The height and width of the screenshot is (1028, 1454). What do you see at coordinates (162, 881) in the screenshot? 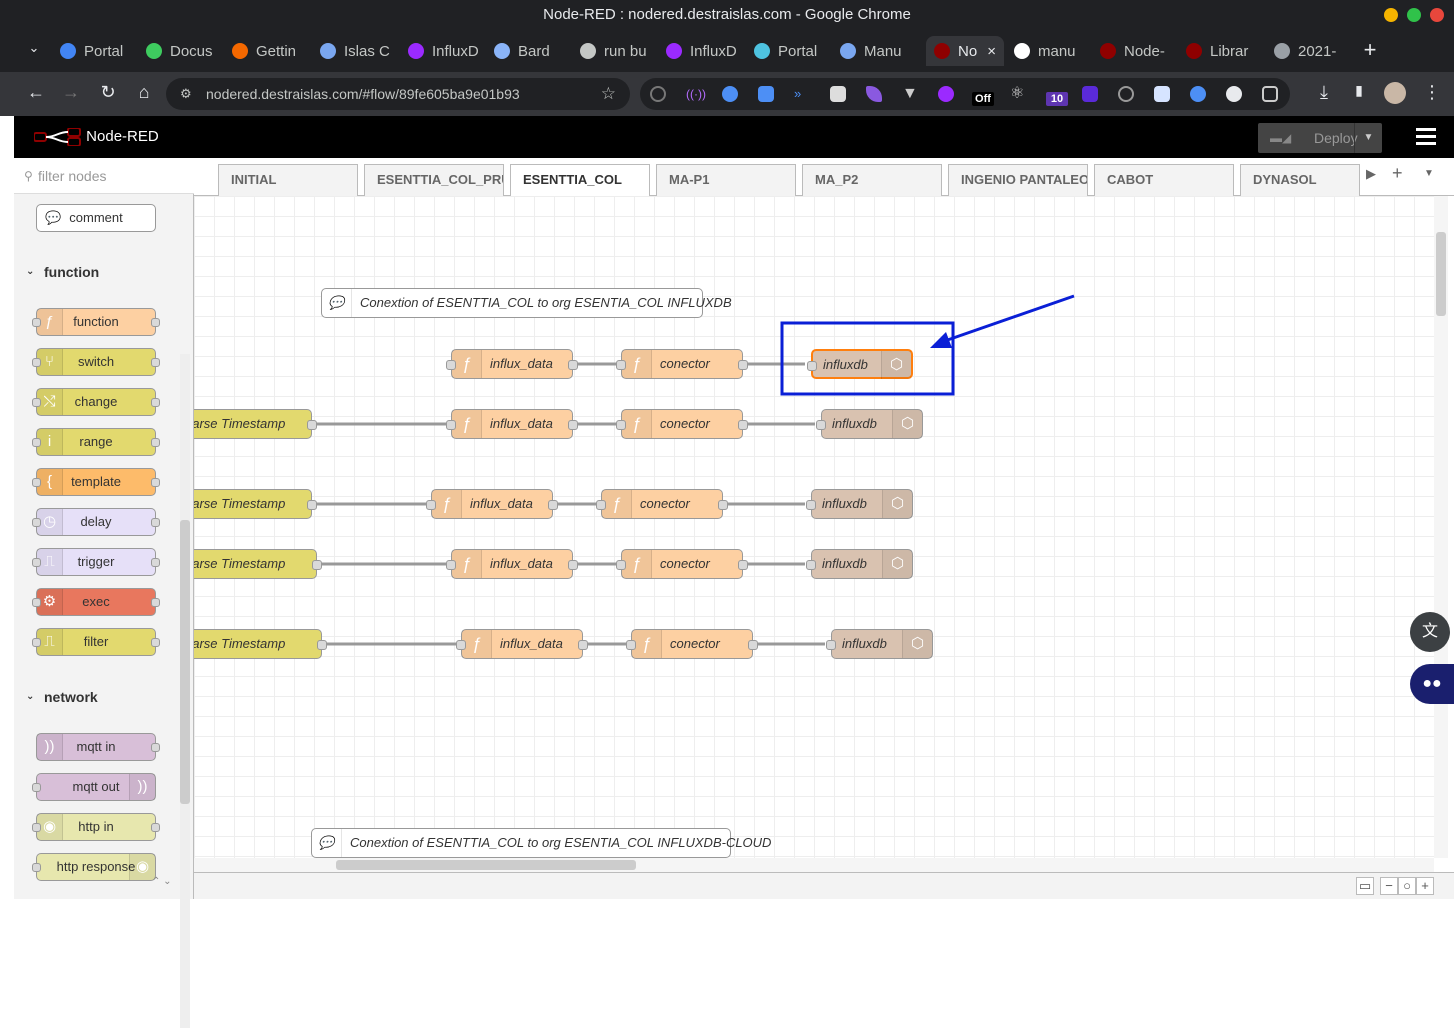
I see `palette-collapse-buttons: ⌃ ⌄` at bounding box center [162, 881].